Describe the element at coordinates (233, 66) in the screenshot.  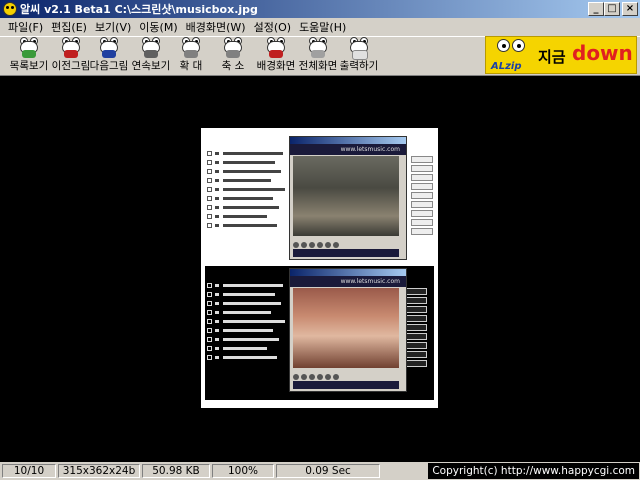
I see `zoom-out-label: 축 소` at that location.